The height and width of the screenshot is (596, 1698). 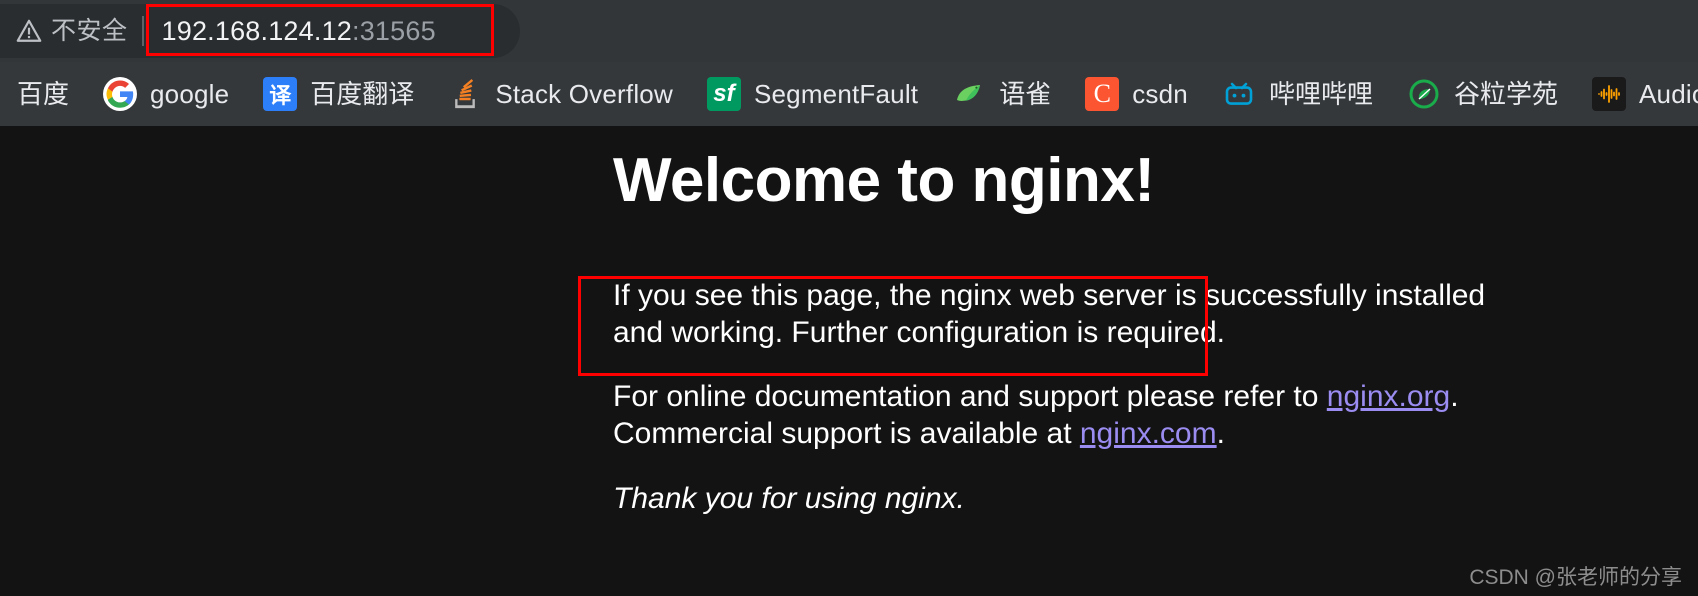 I want to click on page-title: Welcome to nginx!, so click(x=884, y=180).